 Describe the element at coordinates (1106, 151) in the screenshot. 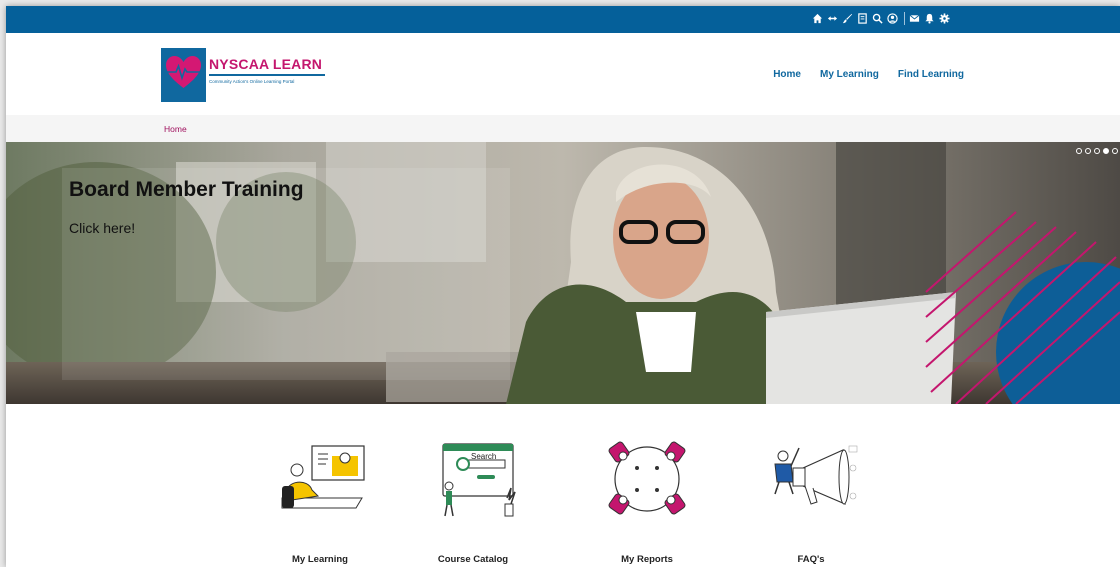

I see `carousel-dot-active` at that location.